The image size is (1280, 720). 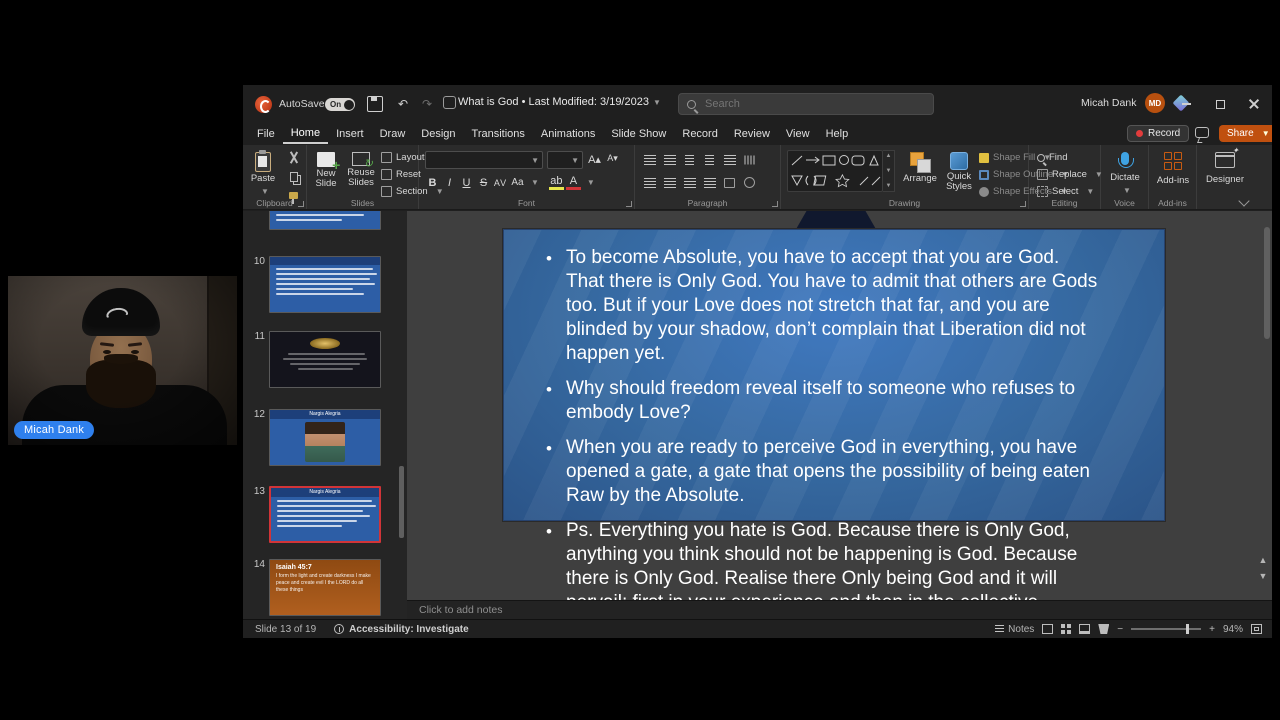 What do you see at coordinates (438, 134) in the screenshot?
I see `tab-design: Design` at bounding box center [438, 134].